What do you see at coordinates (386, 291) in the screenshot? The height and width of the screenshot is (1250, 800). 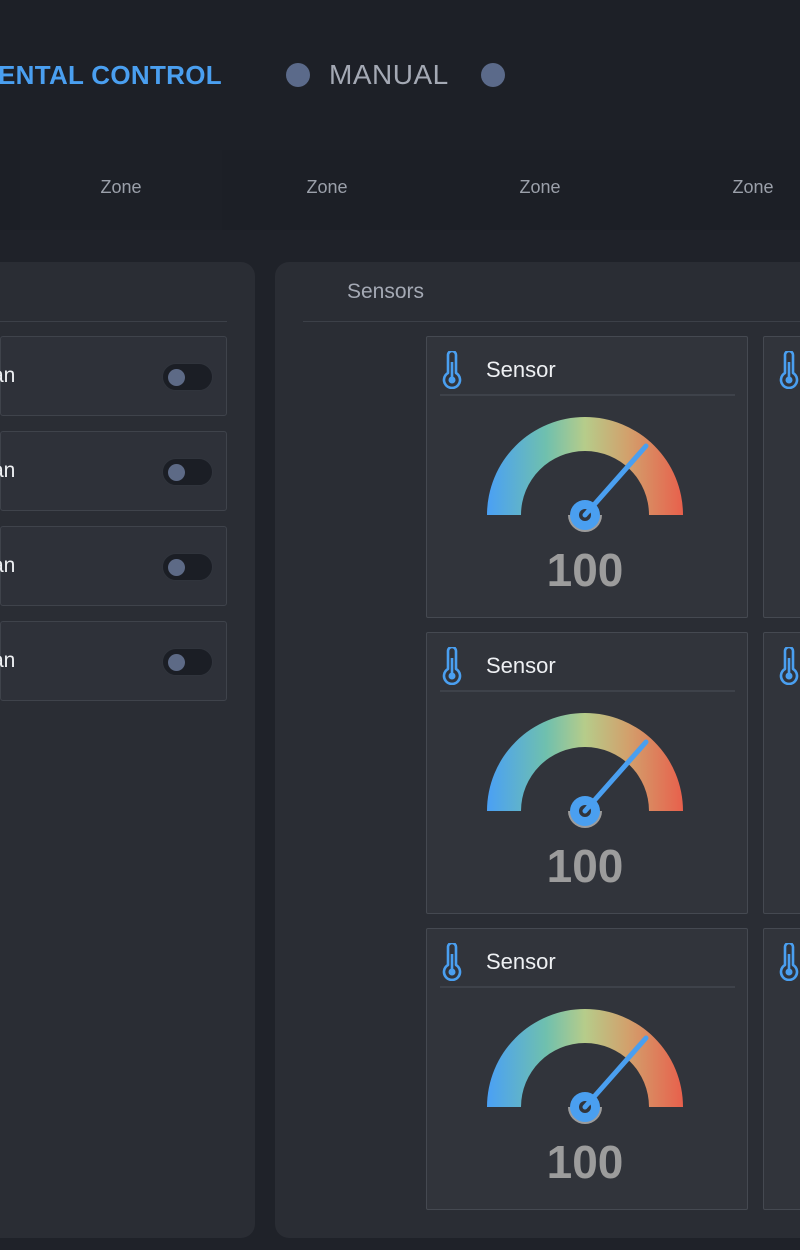 I see `sensors-panel-title: Sensors` at bounding box center [386, 291].